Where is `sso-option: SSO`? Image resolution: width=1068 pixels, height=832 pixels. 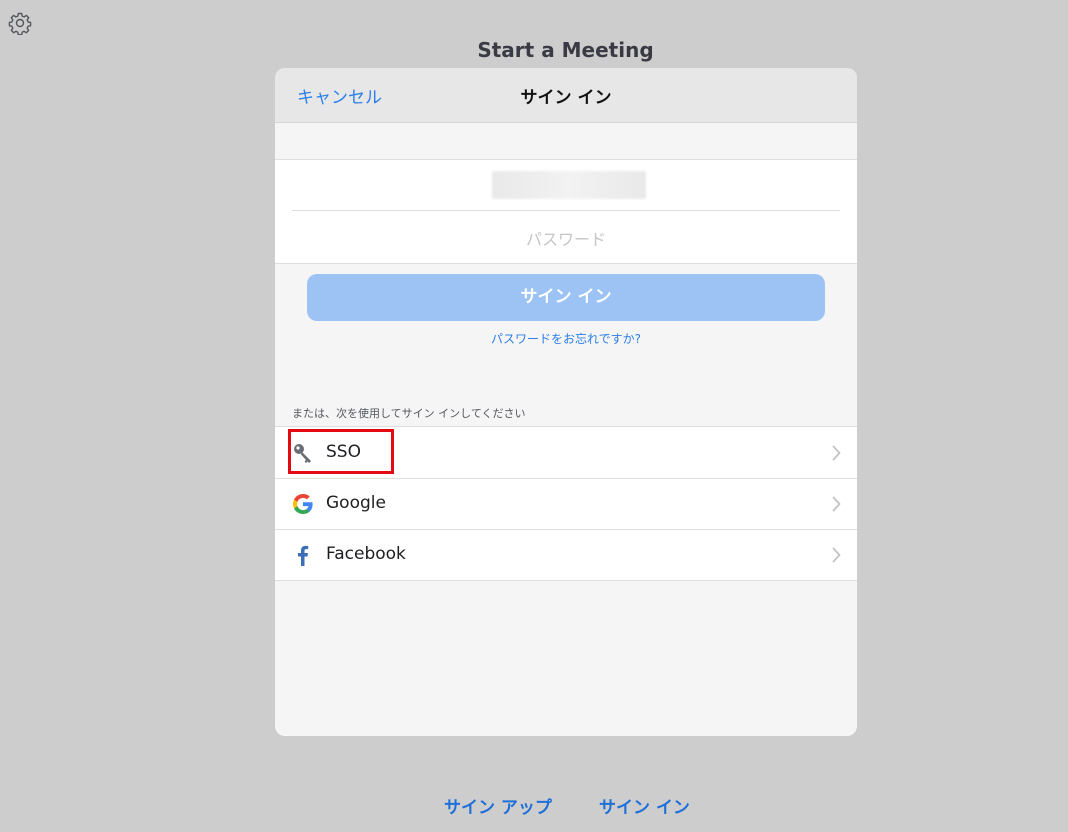 sso-option: SSO is located at coordinates (566, 452).